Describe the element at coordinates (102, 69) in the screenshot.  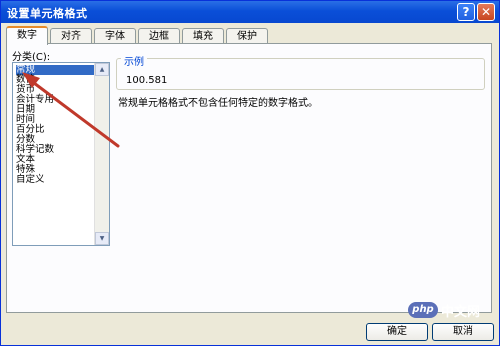
I see `scroll-up-icon: ▲` at that location.